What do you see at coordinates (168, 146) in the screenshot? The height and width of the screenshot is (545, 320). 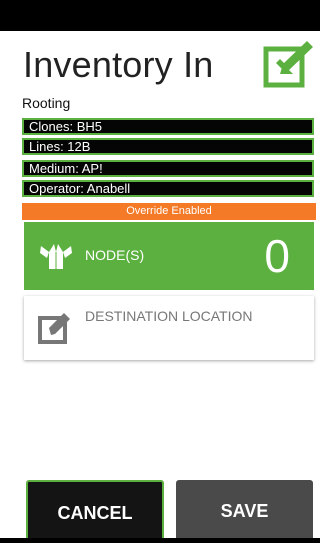 I see `info-lines: Lines: 12B` at bounding box center [168, 146].